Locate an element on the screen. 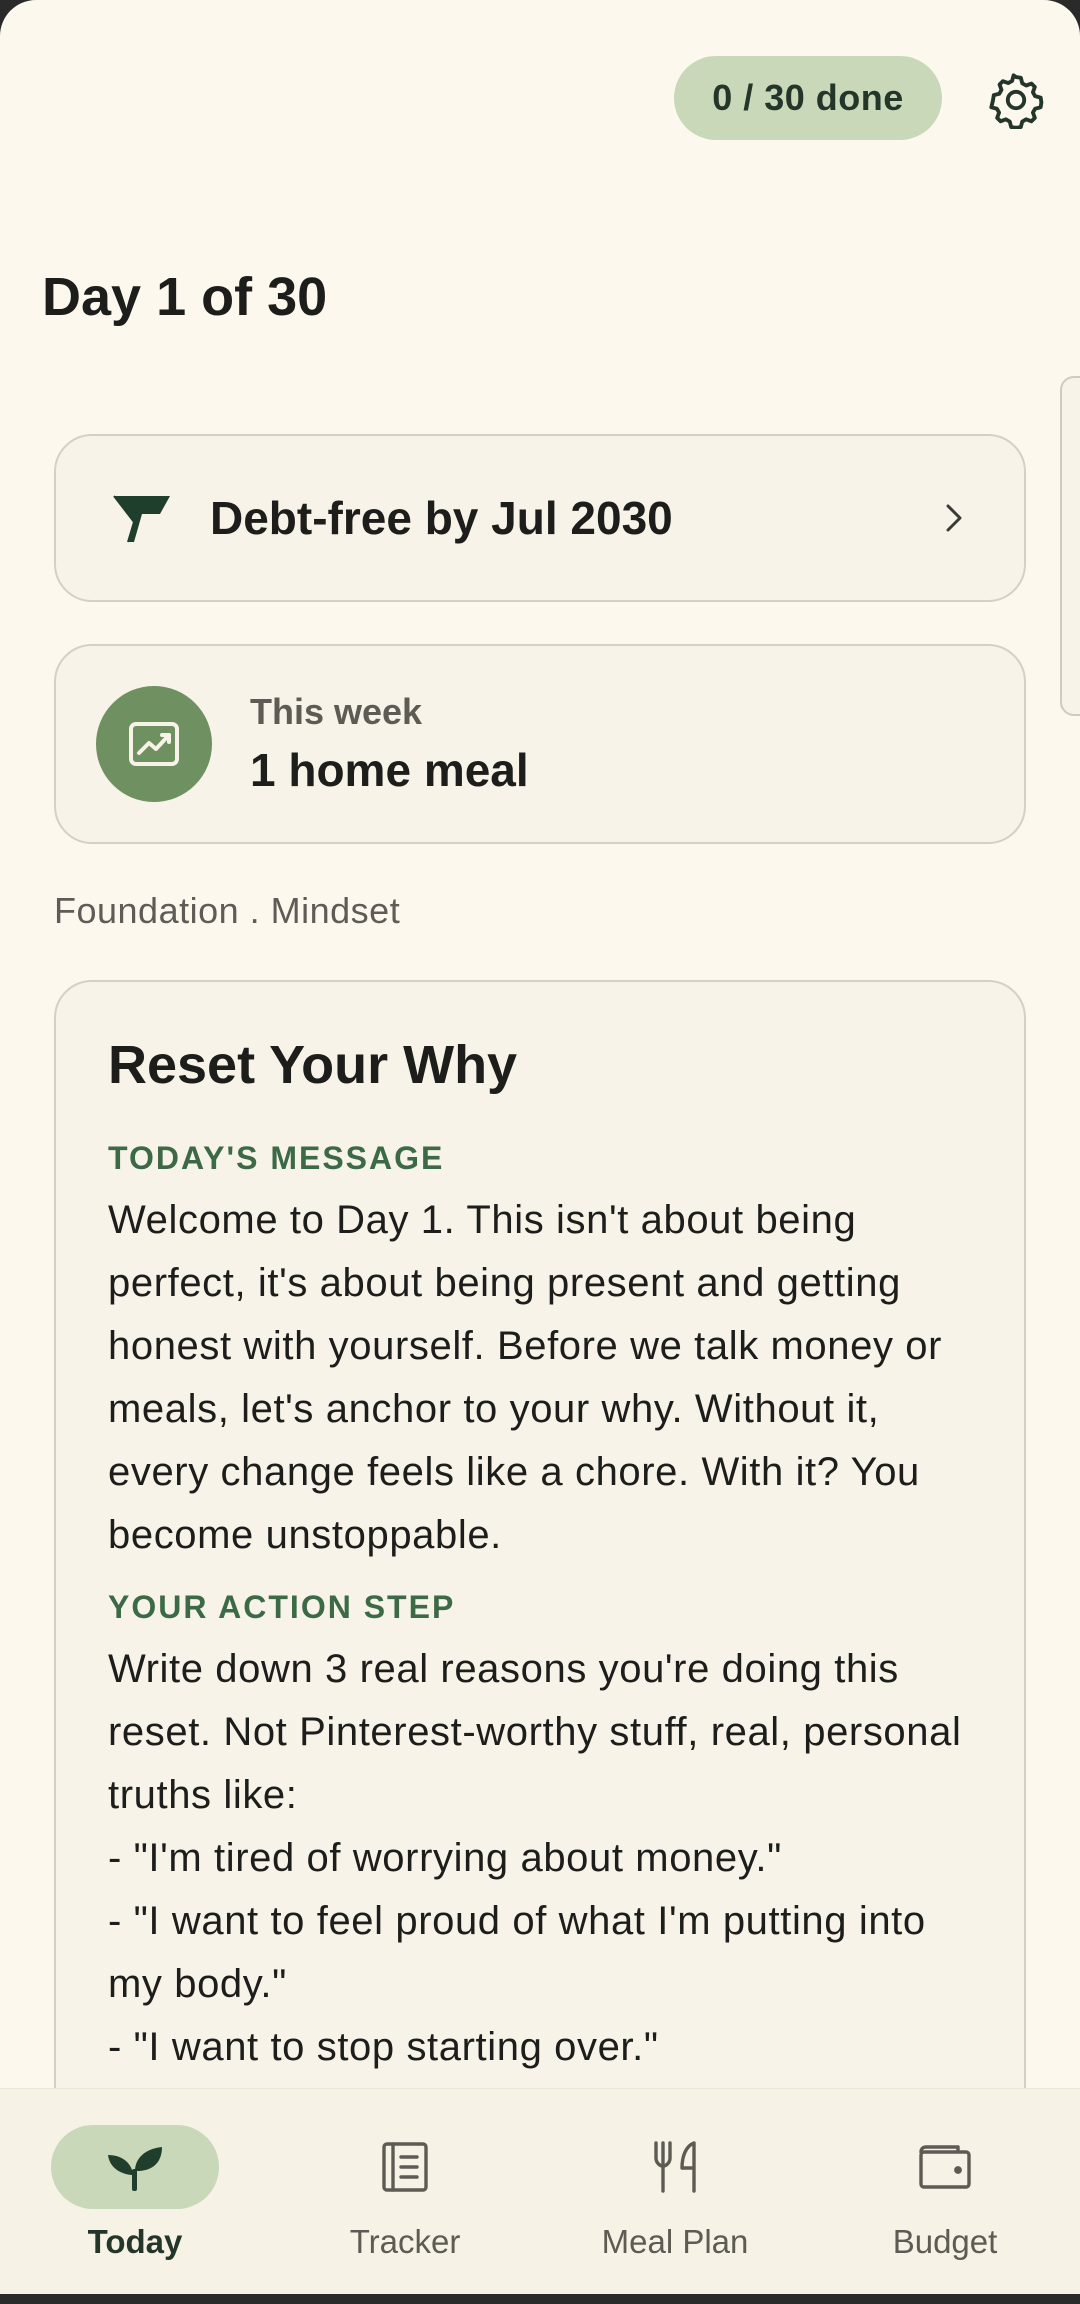 The width and height of the screenshot is (1080, 2304). flag-icon is located at coordinates (141, 519).